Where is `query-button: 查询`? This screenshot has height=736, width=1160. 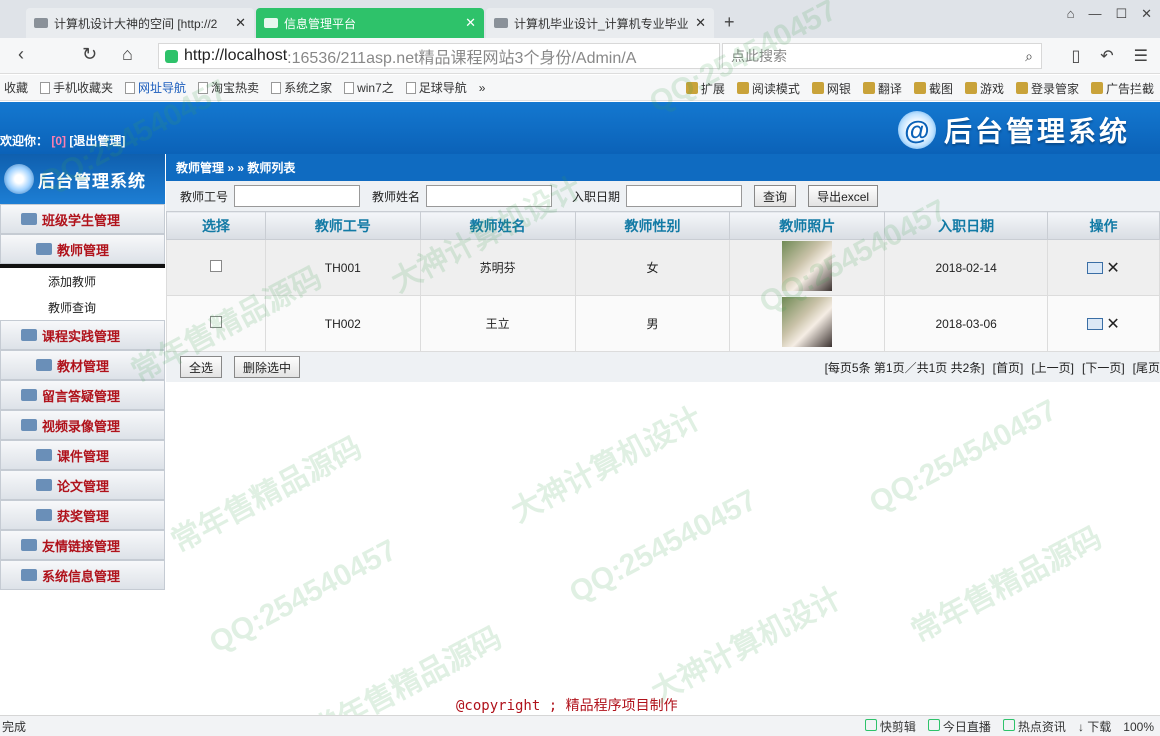 query-button: 查询 is located at coordinates (775, 196).